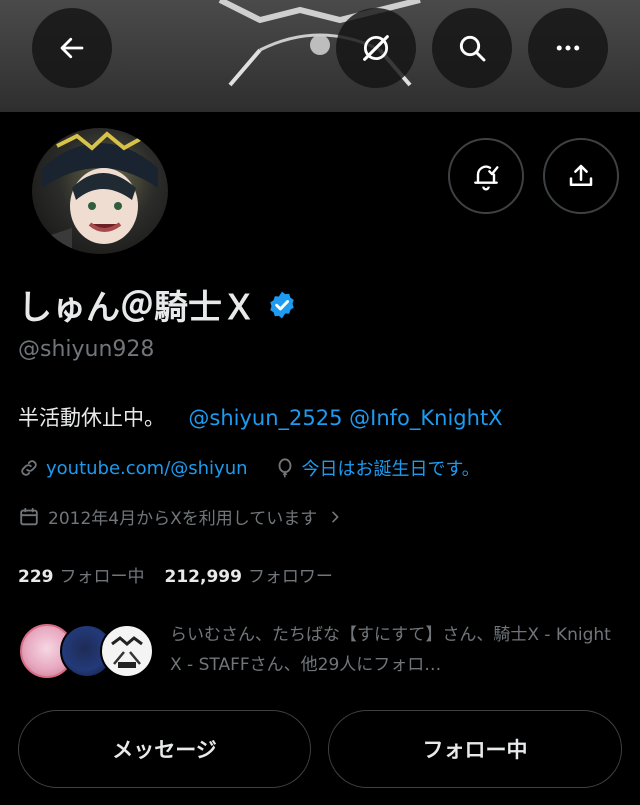 Image resolution: width=640 pixels, height=805 pixels. I want to click on share-icon, so click(581, 175).